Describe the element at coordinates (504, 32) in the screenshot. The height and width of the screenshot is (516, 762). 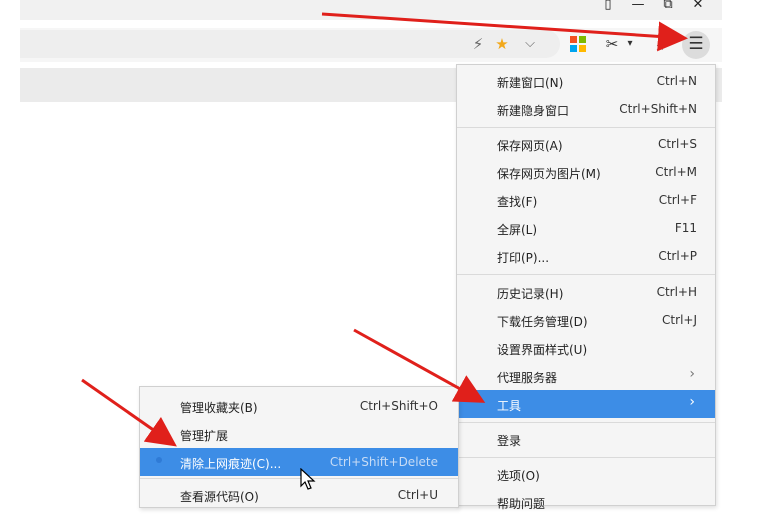
I see `annotation-arrow-menu` at that location.